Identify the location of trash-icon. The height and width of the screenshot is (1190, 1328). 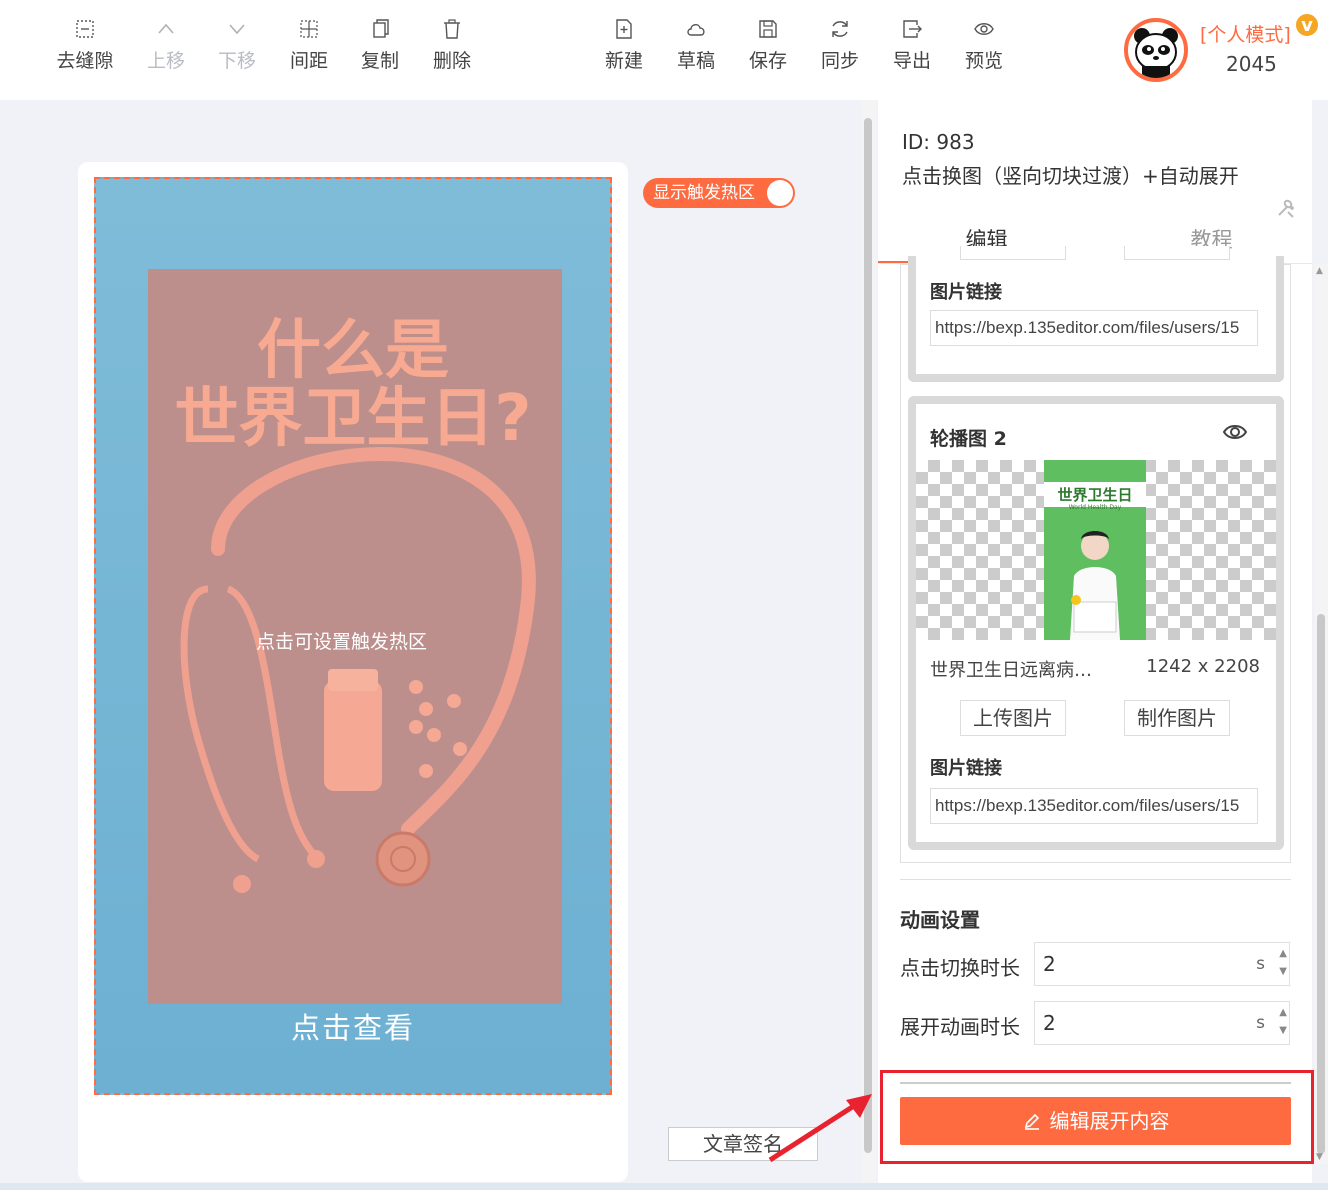
(452, 29).